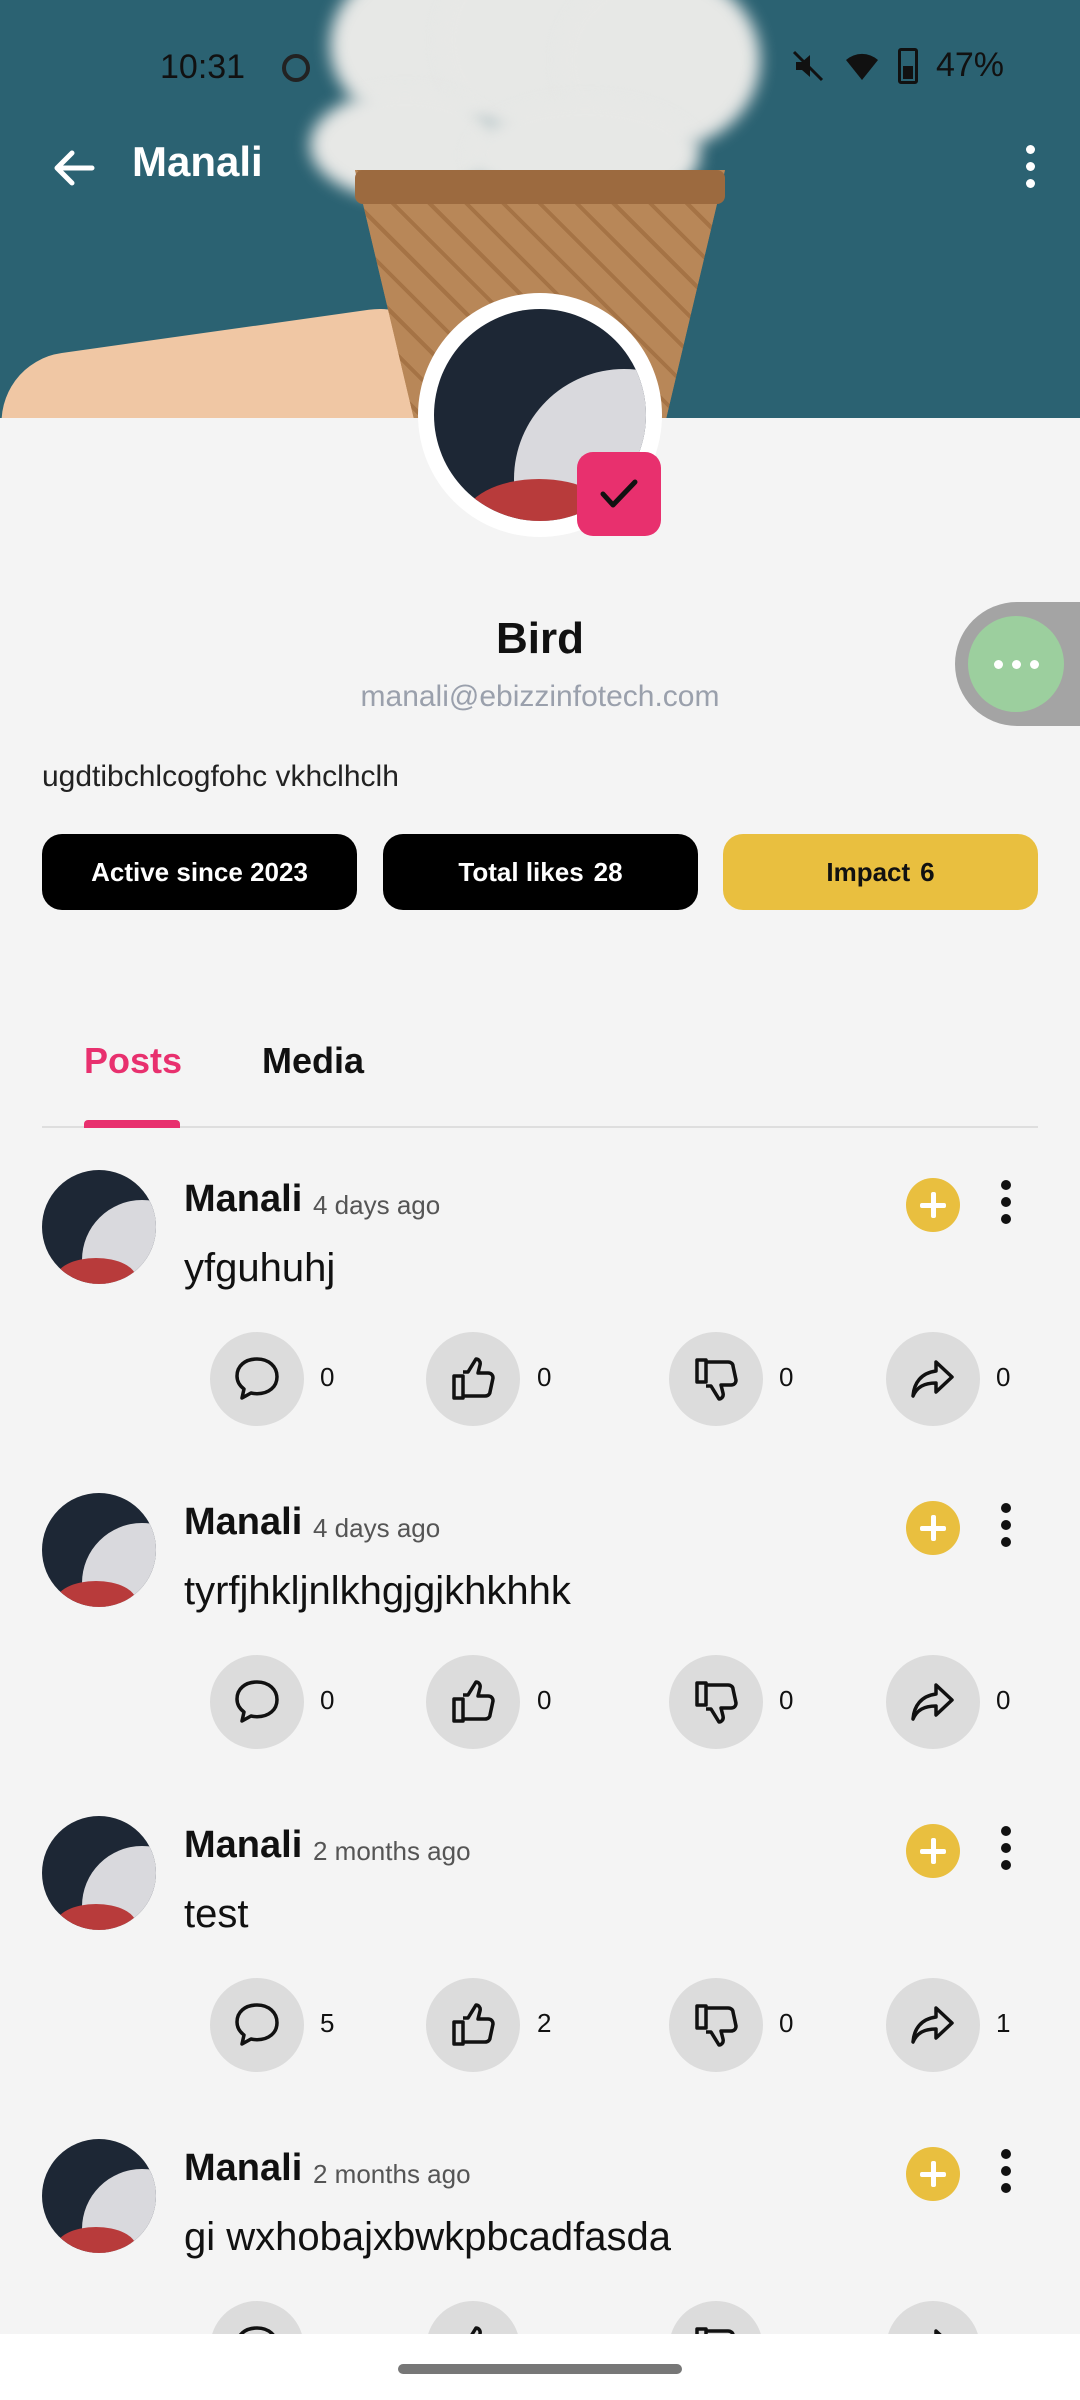  I want to click on post-text: gi wxhobajxbwkpbcadfasda, so click(427, 2237).